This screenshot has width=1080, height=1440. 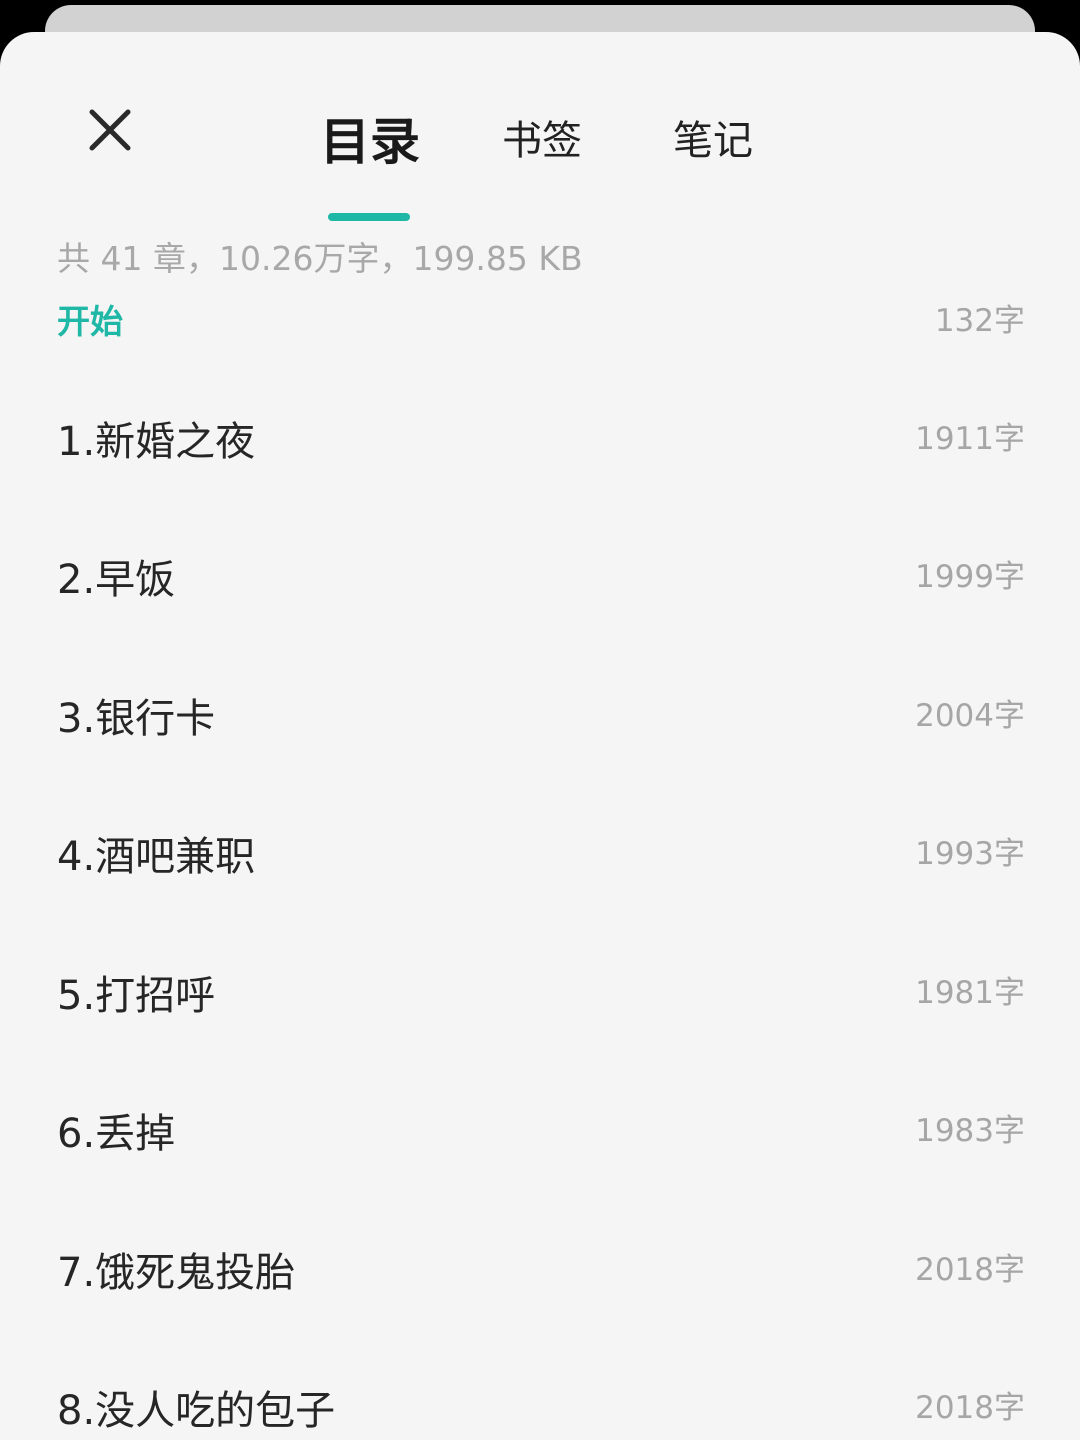 I want to click on chapter-item: 5.打招呼 1981字, so click(x=540, y=1013).